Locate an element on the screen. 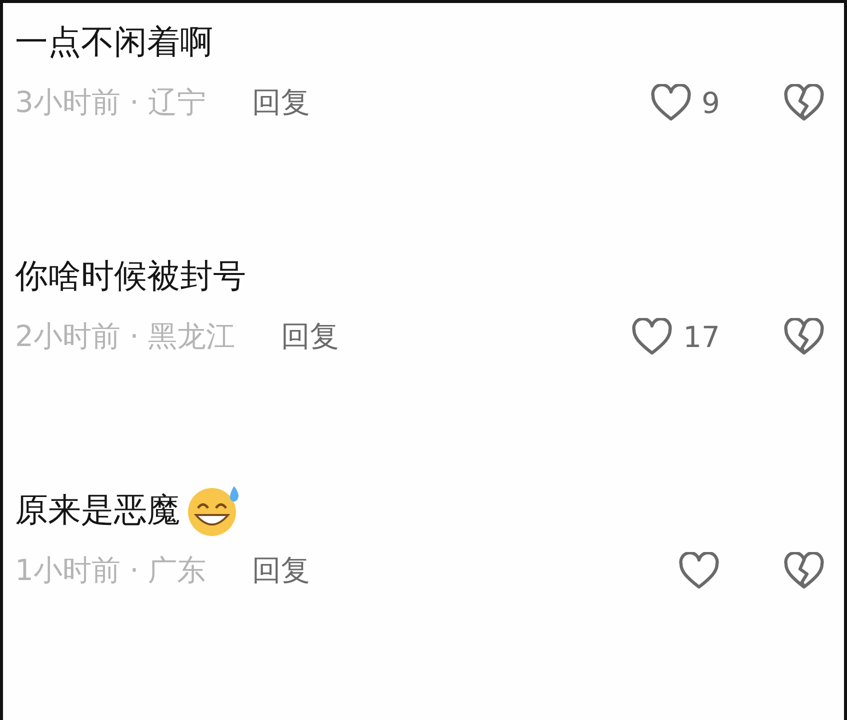  comment-text: 你啥时候被封号 is located at coordinates (130, 275).